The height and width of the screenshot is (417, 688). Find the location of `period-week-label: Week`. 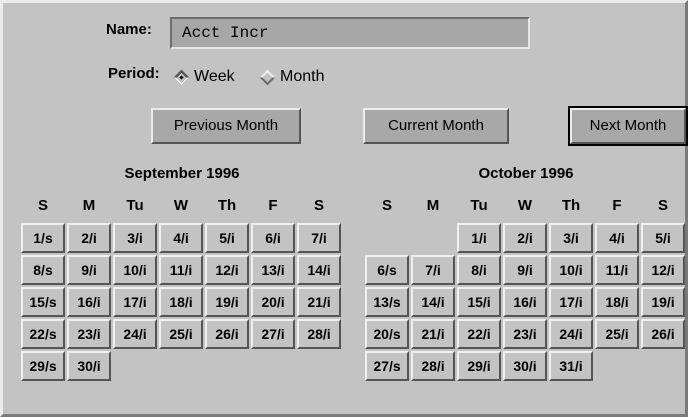

period-week-label: Week is located at coordinates (214, 76).